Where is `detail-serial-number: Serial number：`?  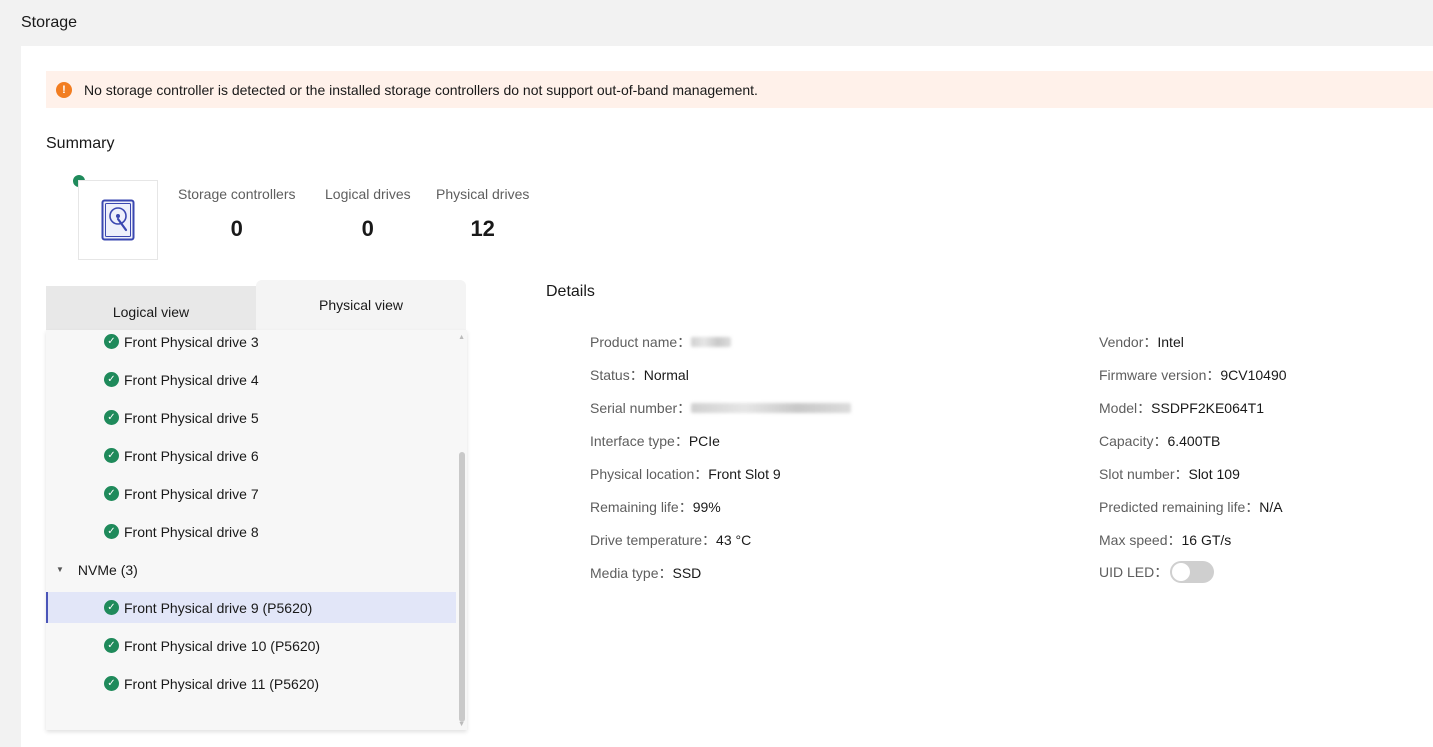
detail-serial-number: Serial number： is located at coordinates (721, 408).